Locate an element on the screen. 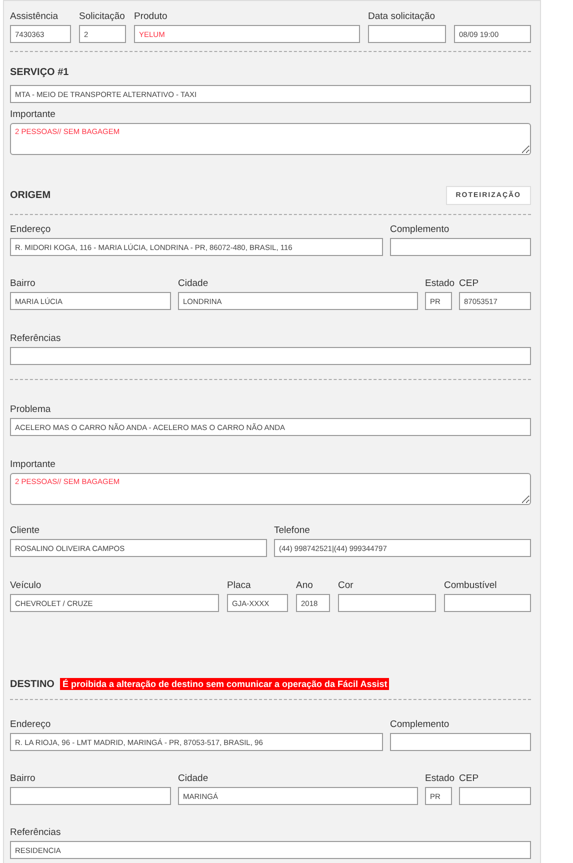 This screenshot has height=863, width=573. field-label: Assistência is located at coordinates (34, 17).